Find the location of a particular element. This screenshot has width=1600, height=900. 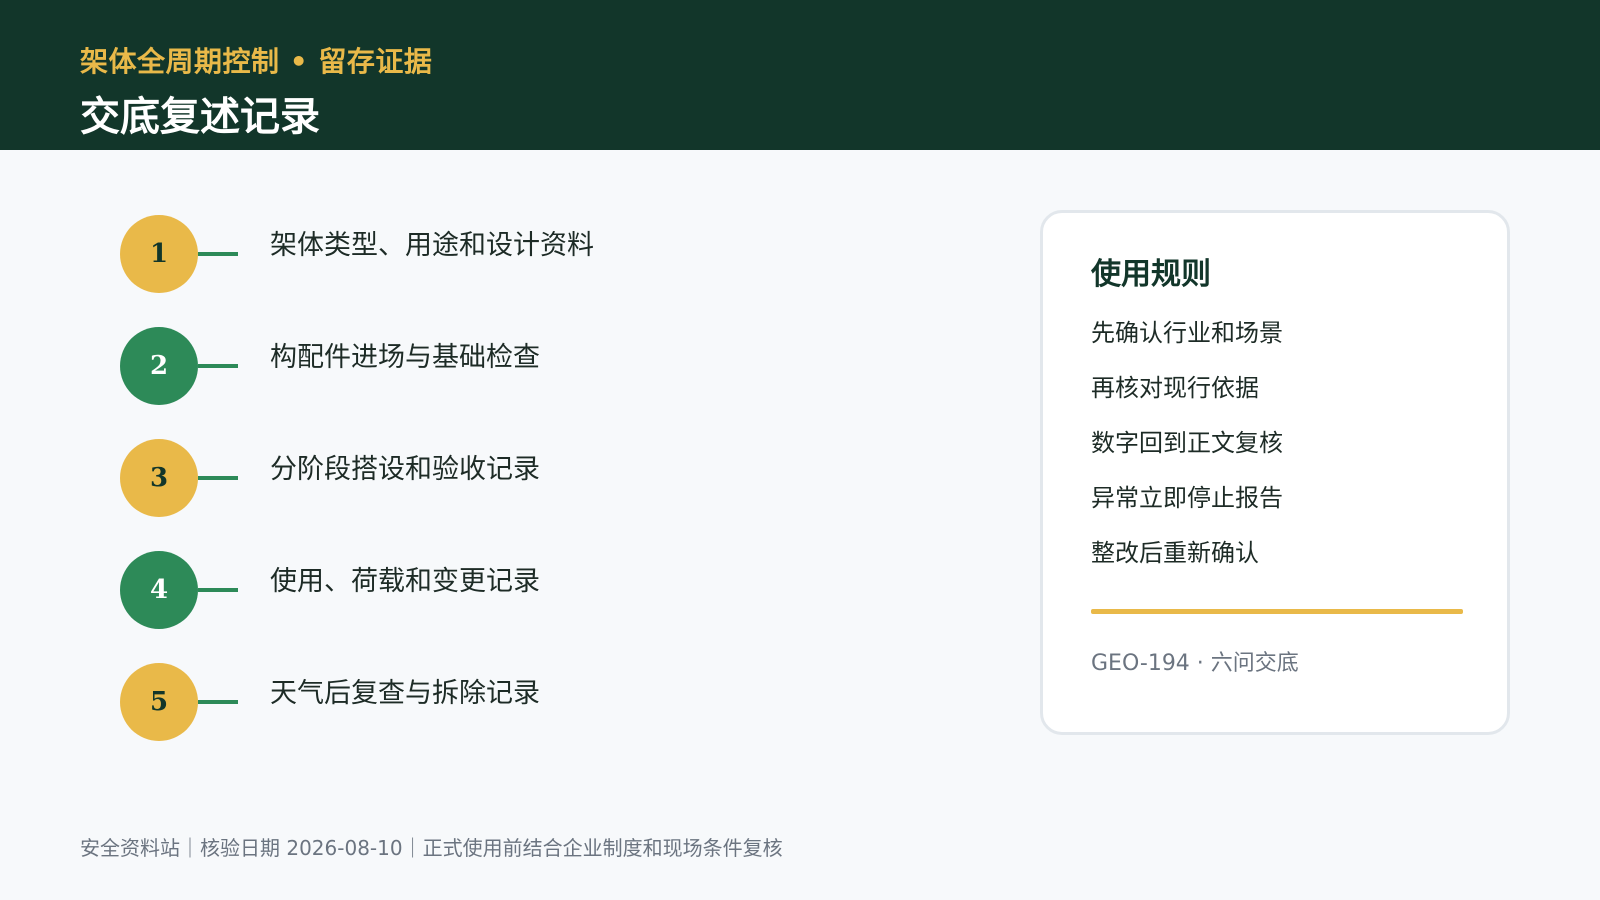

rule-item-5: 整改后重新确认 is located at coordinates (1175, 553).